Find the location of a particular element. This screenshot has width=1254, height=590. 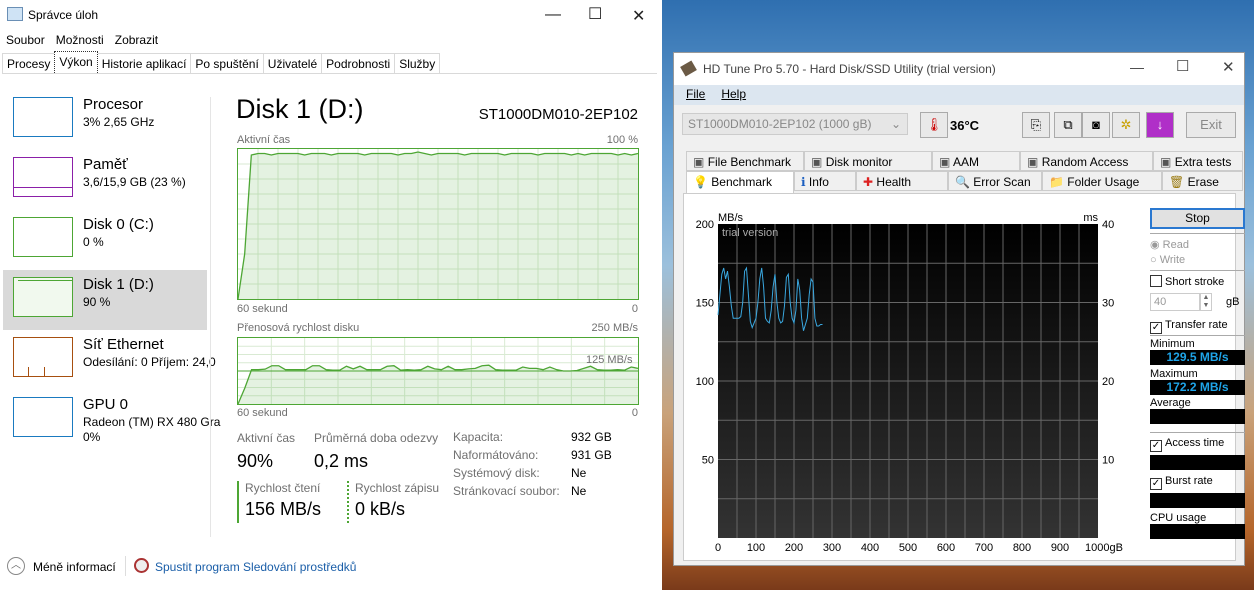

chart1-max: 100 % is located at coordinates (622, 140).